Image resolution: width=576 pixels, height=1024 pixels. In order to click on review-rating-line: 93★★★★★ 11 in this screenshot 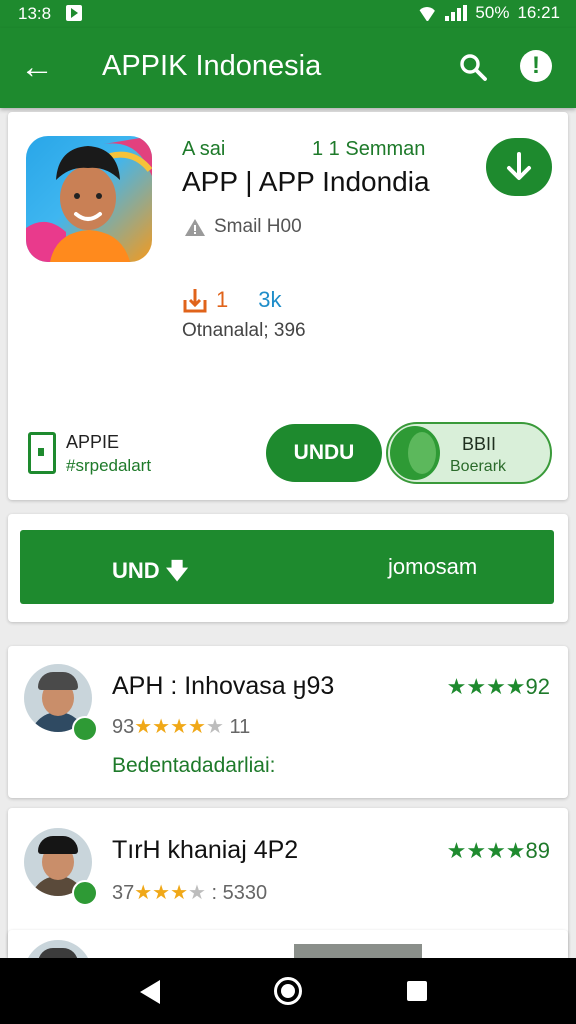, I will do `click(181, 726)`.